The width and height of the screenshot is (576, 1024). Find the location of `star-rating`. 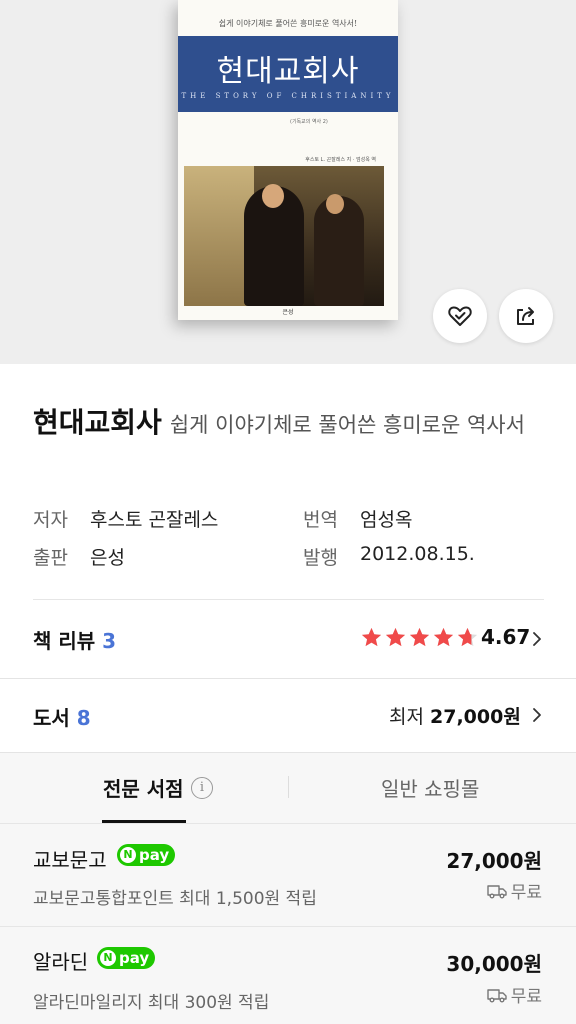

star-rating is located at coordinates (419, 637).